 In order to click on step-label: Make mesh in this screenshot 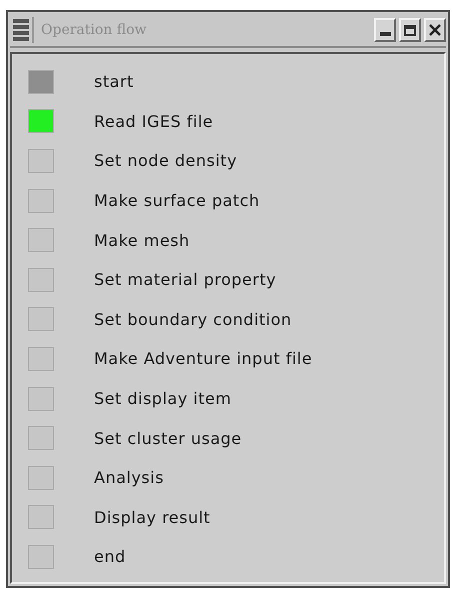, I will do `click(142, 240)`.